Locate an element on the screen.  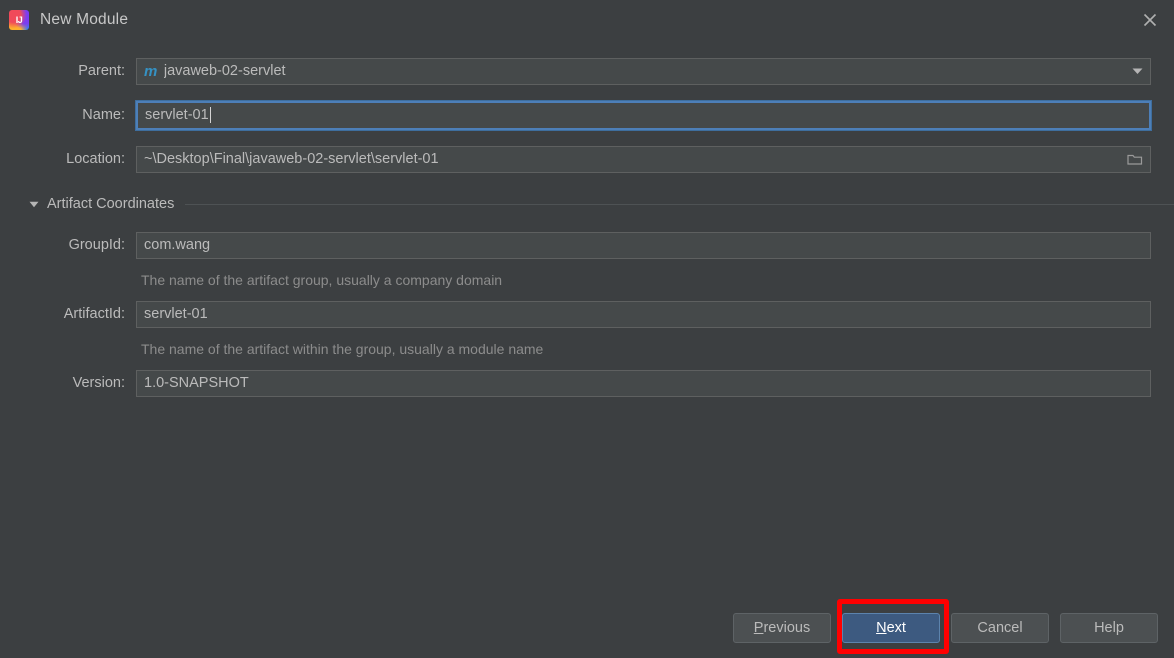
close-glyph is located at coordinates (1150, 20).